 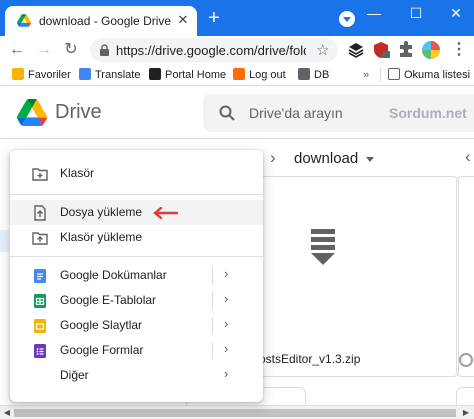 I want to click on menu-item-label: Google E-Tablolar, so click(x=108, y=300).